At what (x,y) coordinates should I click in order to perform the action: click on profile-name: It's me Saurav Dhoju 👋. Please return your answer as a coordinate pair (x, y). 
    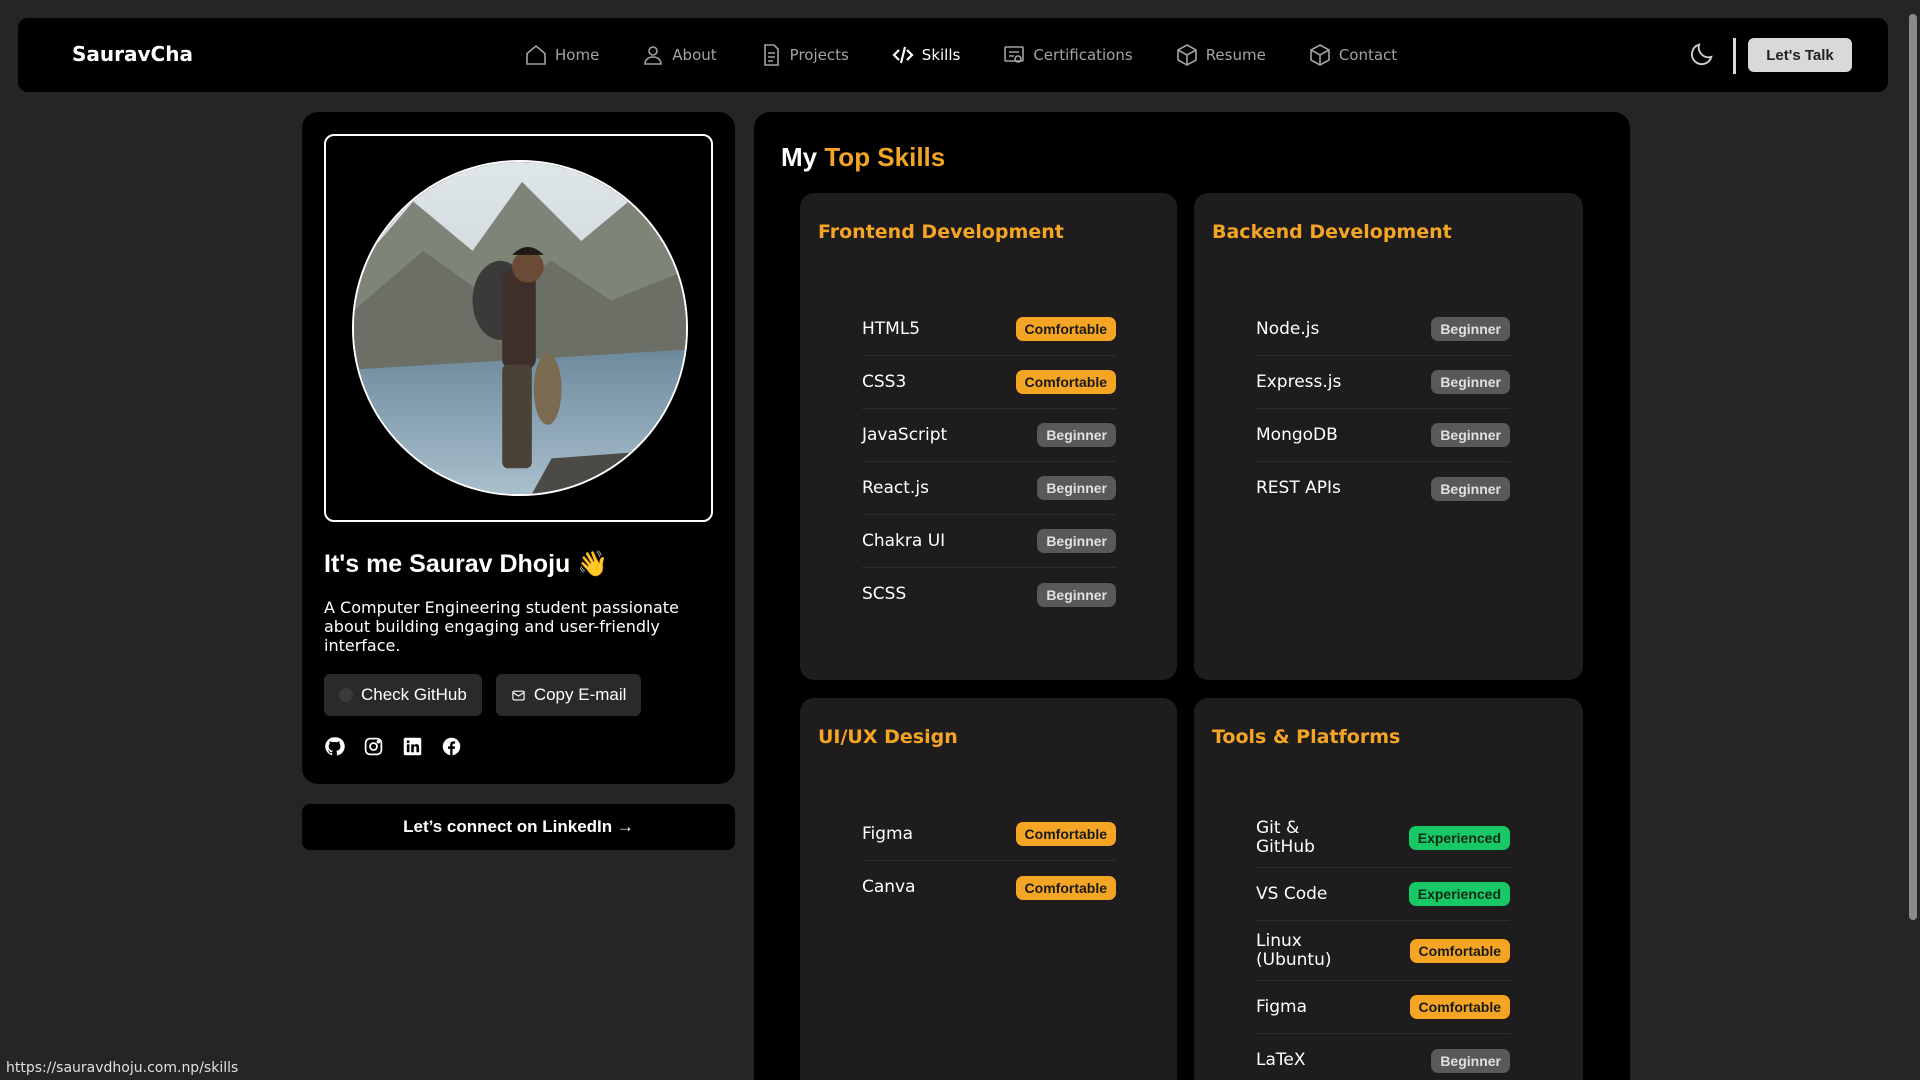
    Looking at the image, I should click on (466, 564).